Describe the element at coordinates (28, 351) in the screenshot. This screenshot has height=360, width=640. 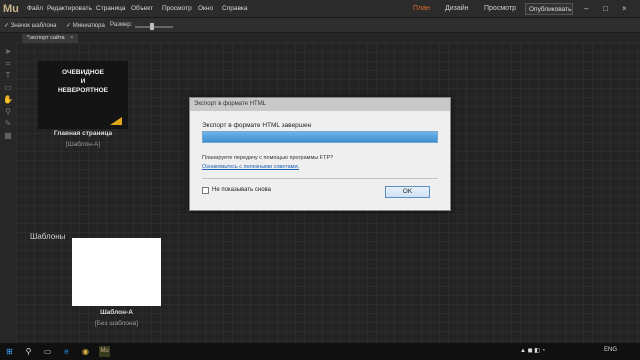
I see `search-icon: ⚲` at that location.